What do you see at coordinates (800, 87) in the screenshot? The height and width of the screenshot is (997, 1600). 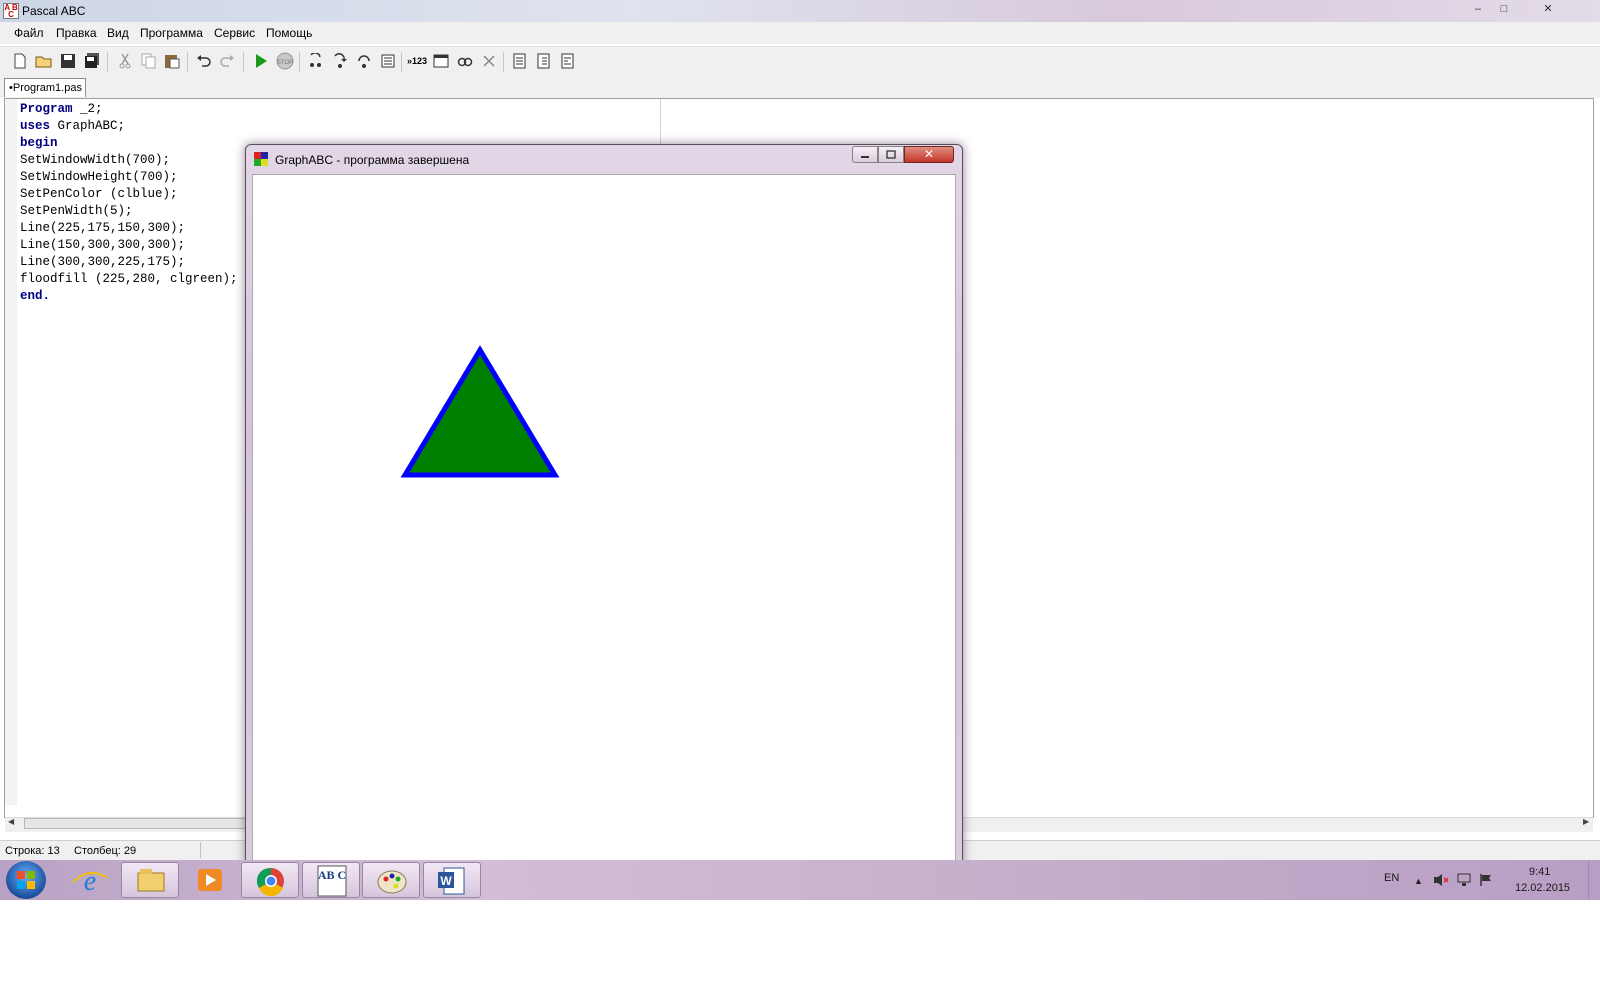 I see `tab-strip` at bounding box center [800, 87].